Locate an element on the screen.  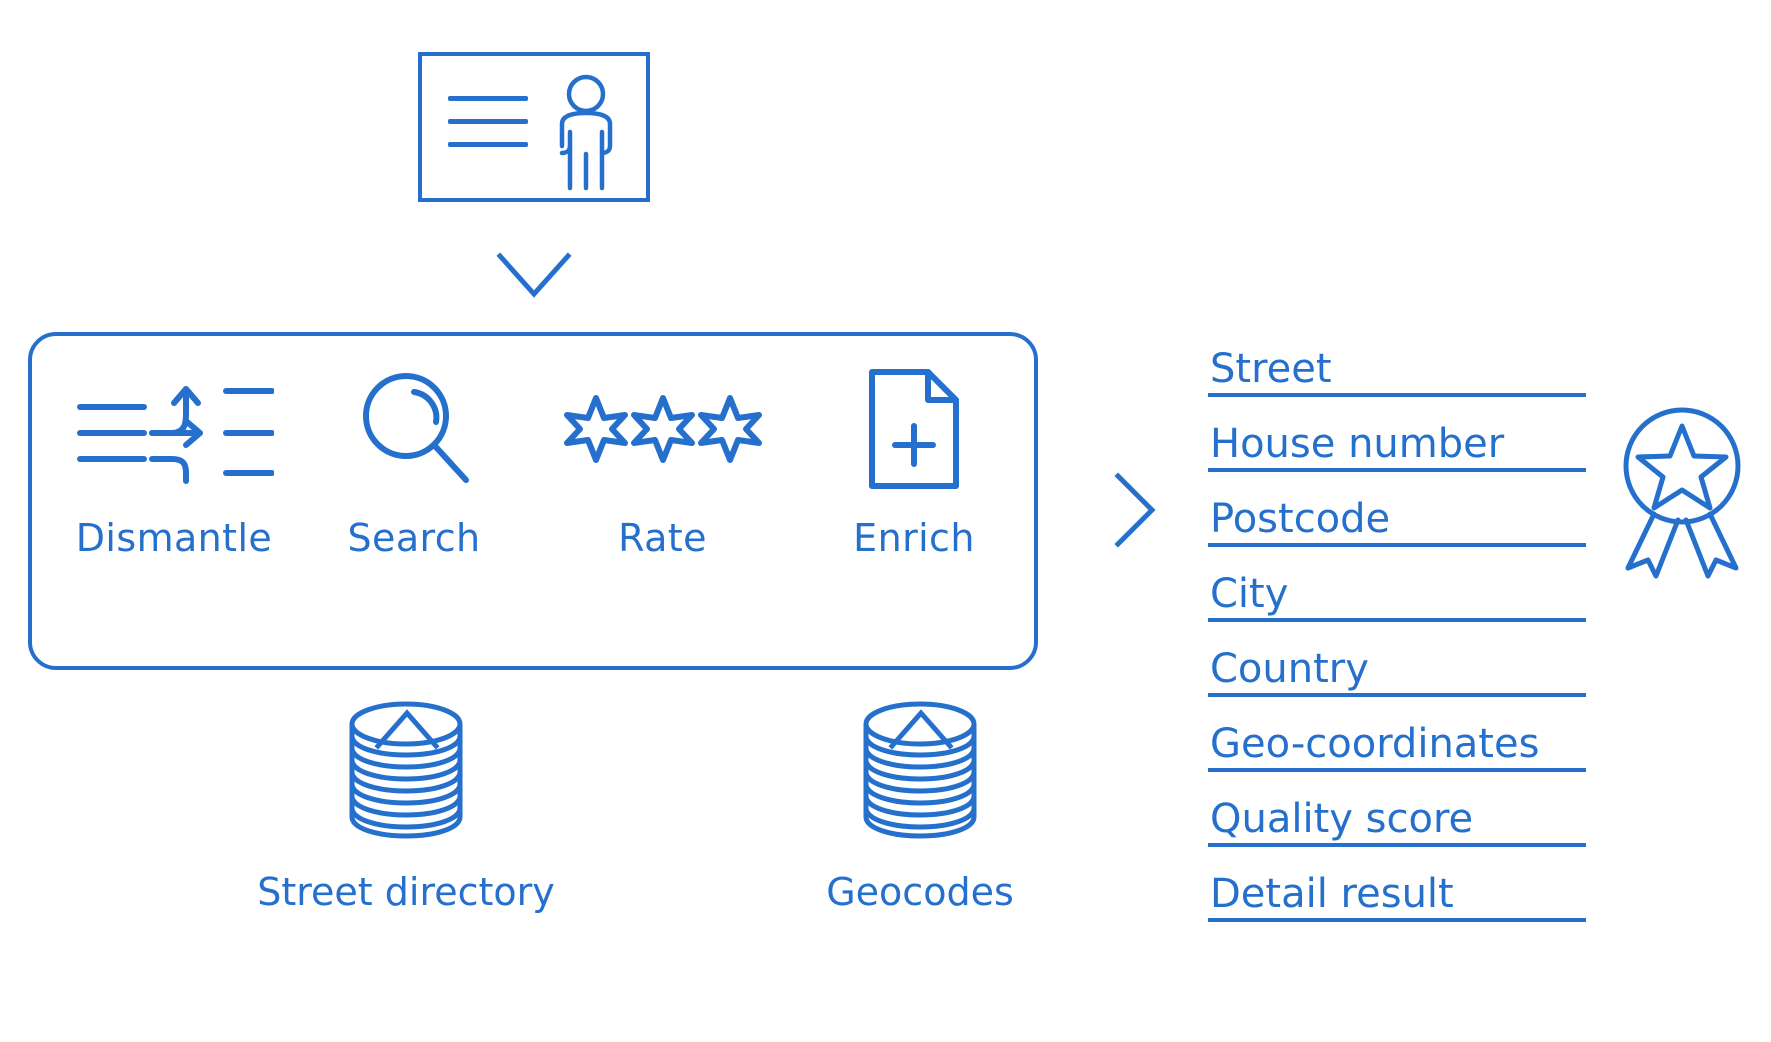
address-record-card is located at coordinates (534, 127).